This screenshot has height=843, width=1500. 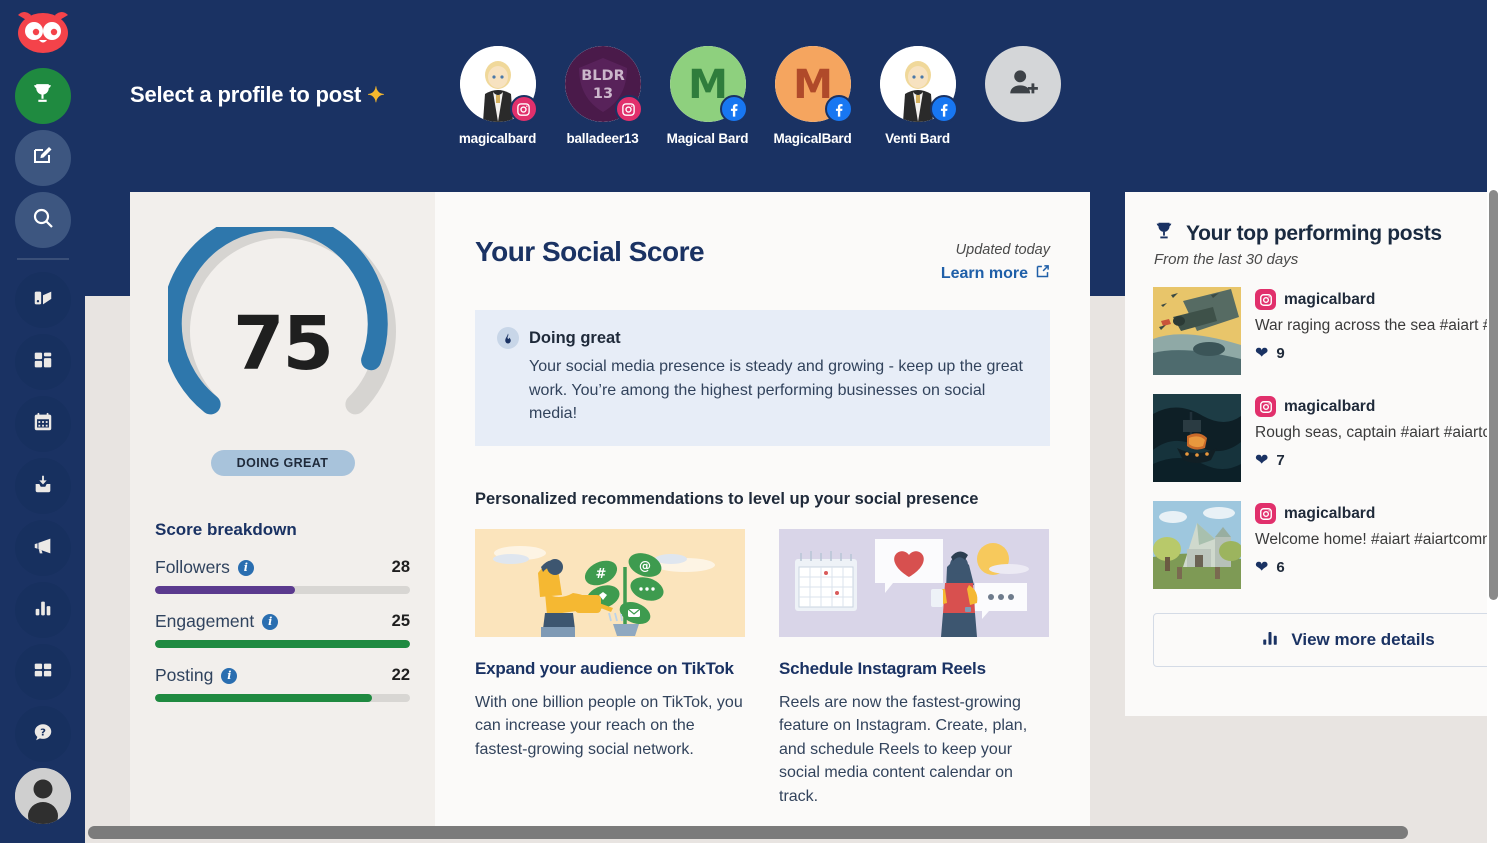 I want to click on sparkle-icon: ✦, so click(x=376, y=95).